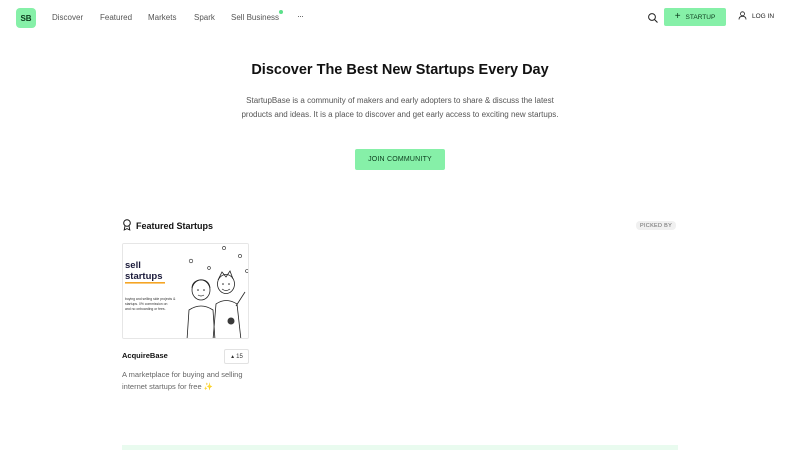  Describe the element at coordinates (400, 70) in the screenshot. I see `hero-title: Discover The Best New Startups Every Day` at that location.